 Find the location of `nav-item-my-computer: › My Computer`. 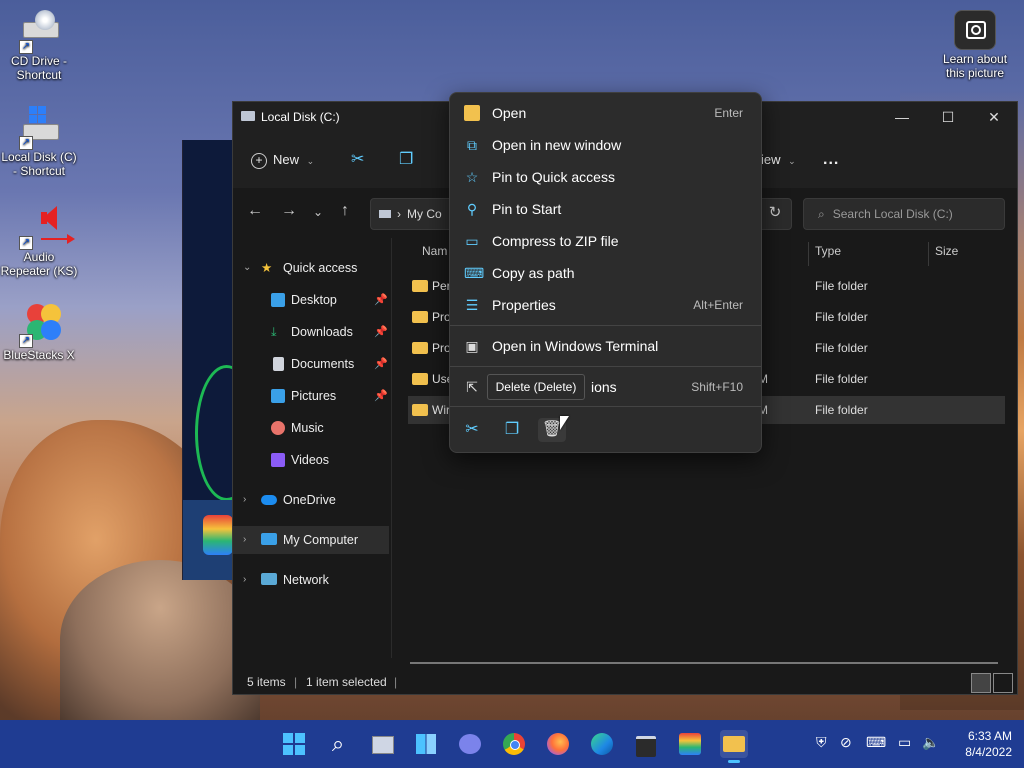

nav-item-my-computer: › My Computer is located at coordinates (311, 540).